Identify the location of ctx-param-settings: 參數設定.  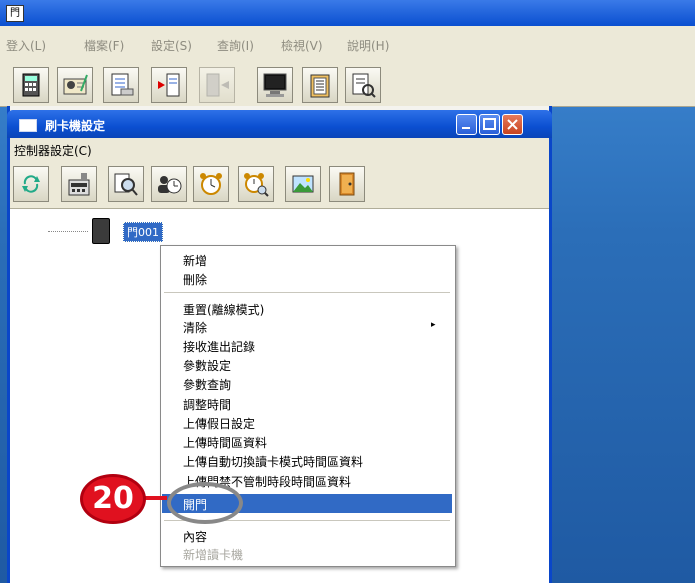
(207, 365).